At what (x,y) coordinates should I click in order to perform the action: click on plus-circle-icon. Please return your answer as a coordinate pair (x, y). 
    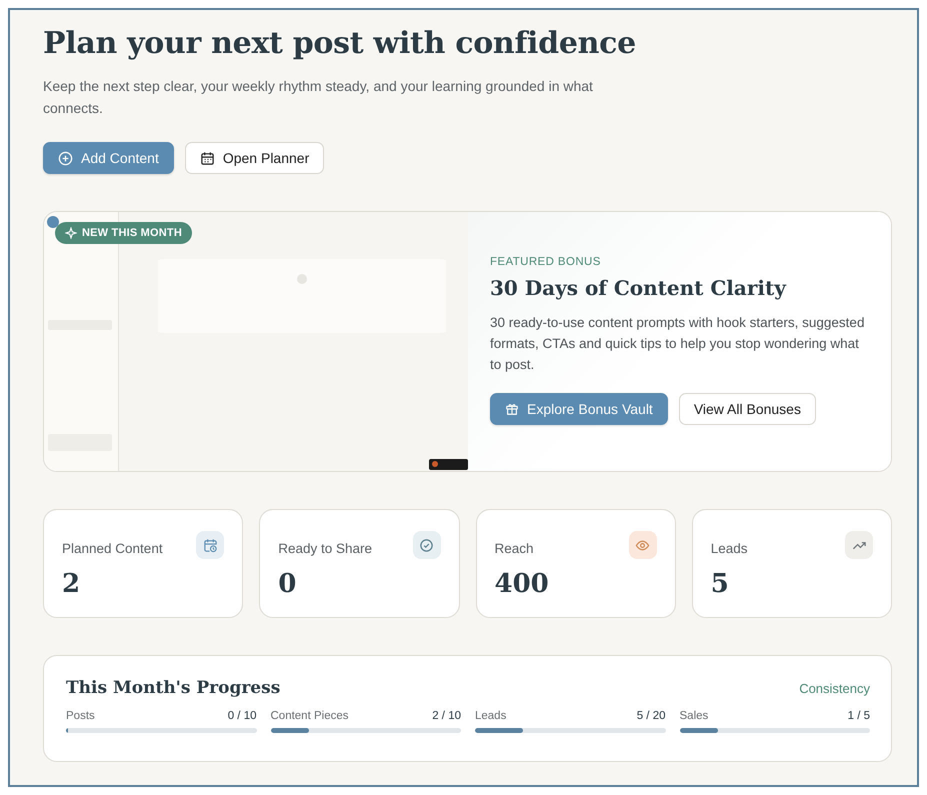
    Looking at the image, I should click on (65, 158).